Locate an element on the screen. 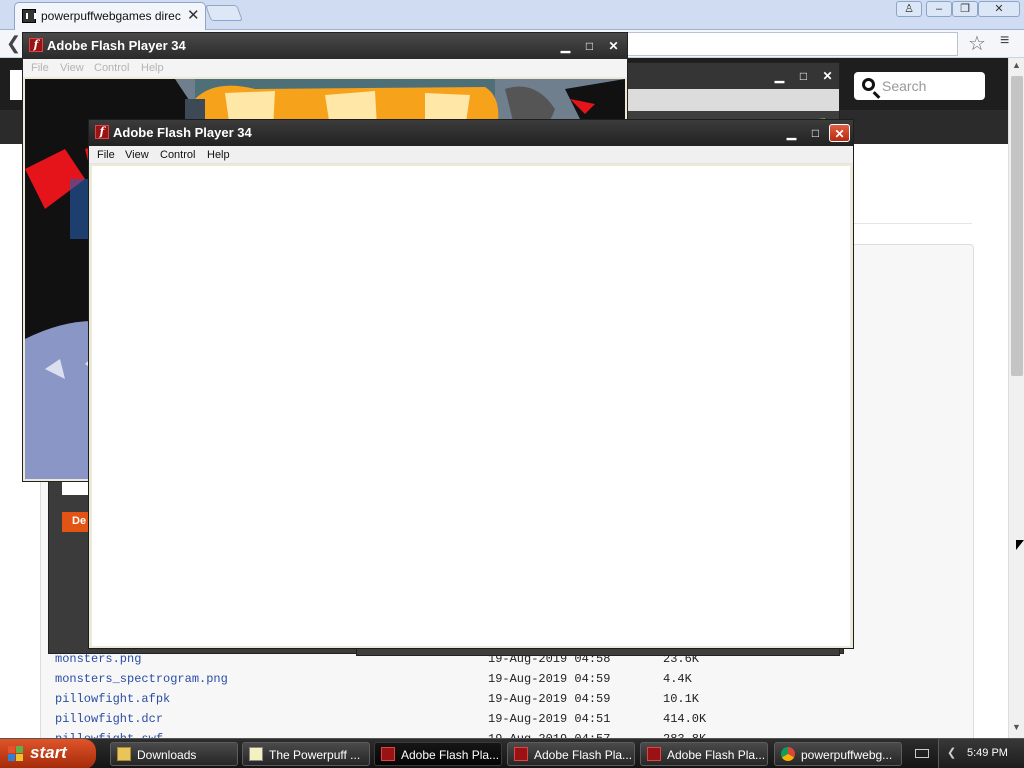  start-button: start is located at coordinates (48, 753).